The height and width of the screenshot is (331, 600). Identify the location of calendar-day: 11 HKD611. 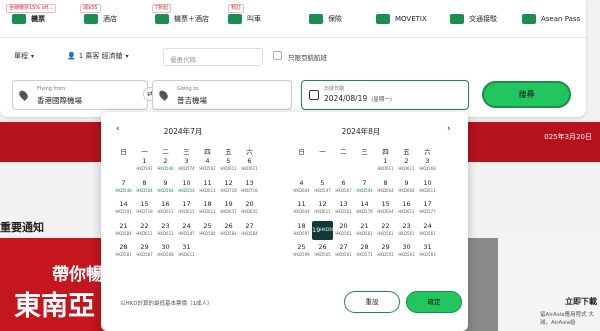
(207, 187).